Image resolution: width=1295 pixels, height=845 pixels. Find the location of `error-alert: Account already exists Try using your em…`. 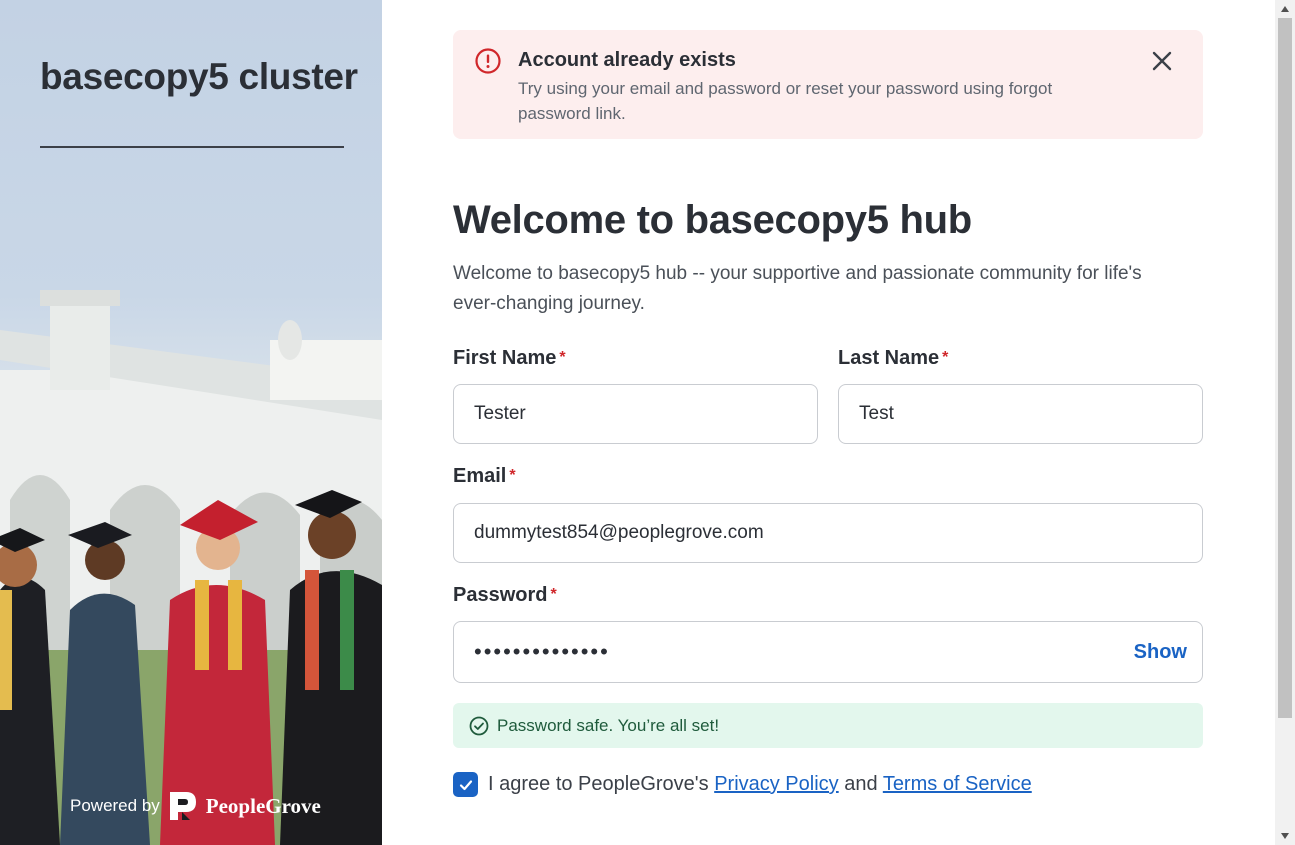

error-alert: Account already exists Try using your em… is located at coordinates (828, 84).